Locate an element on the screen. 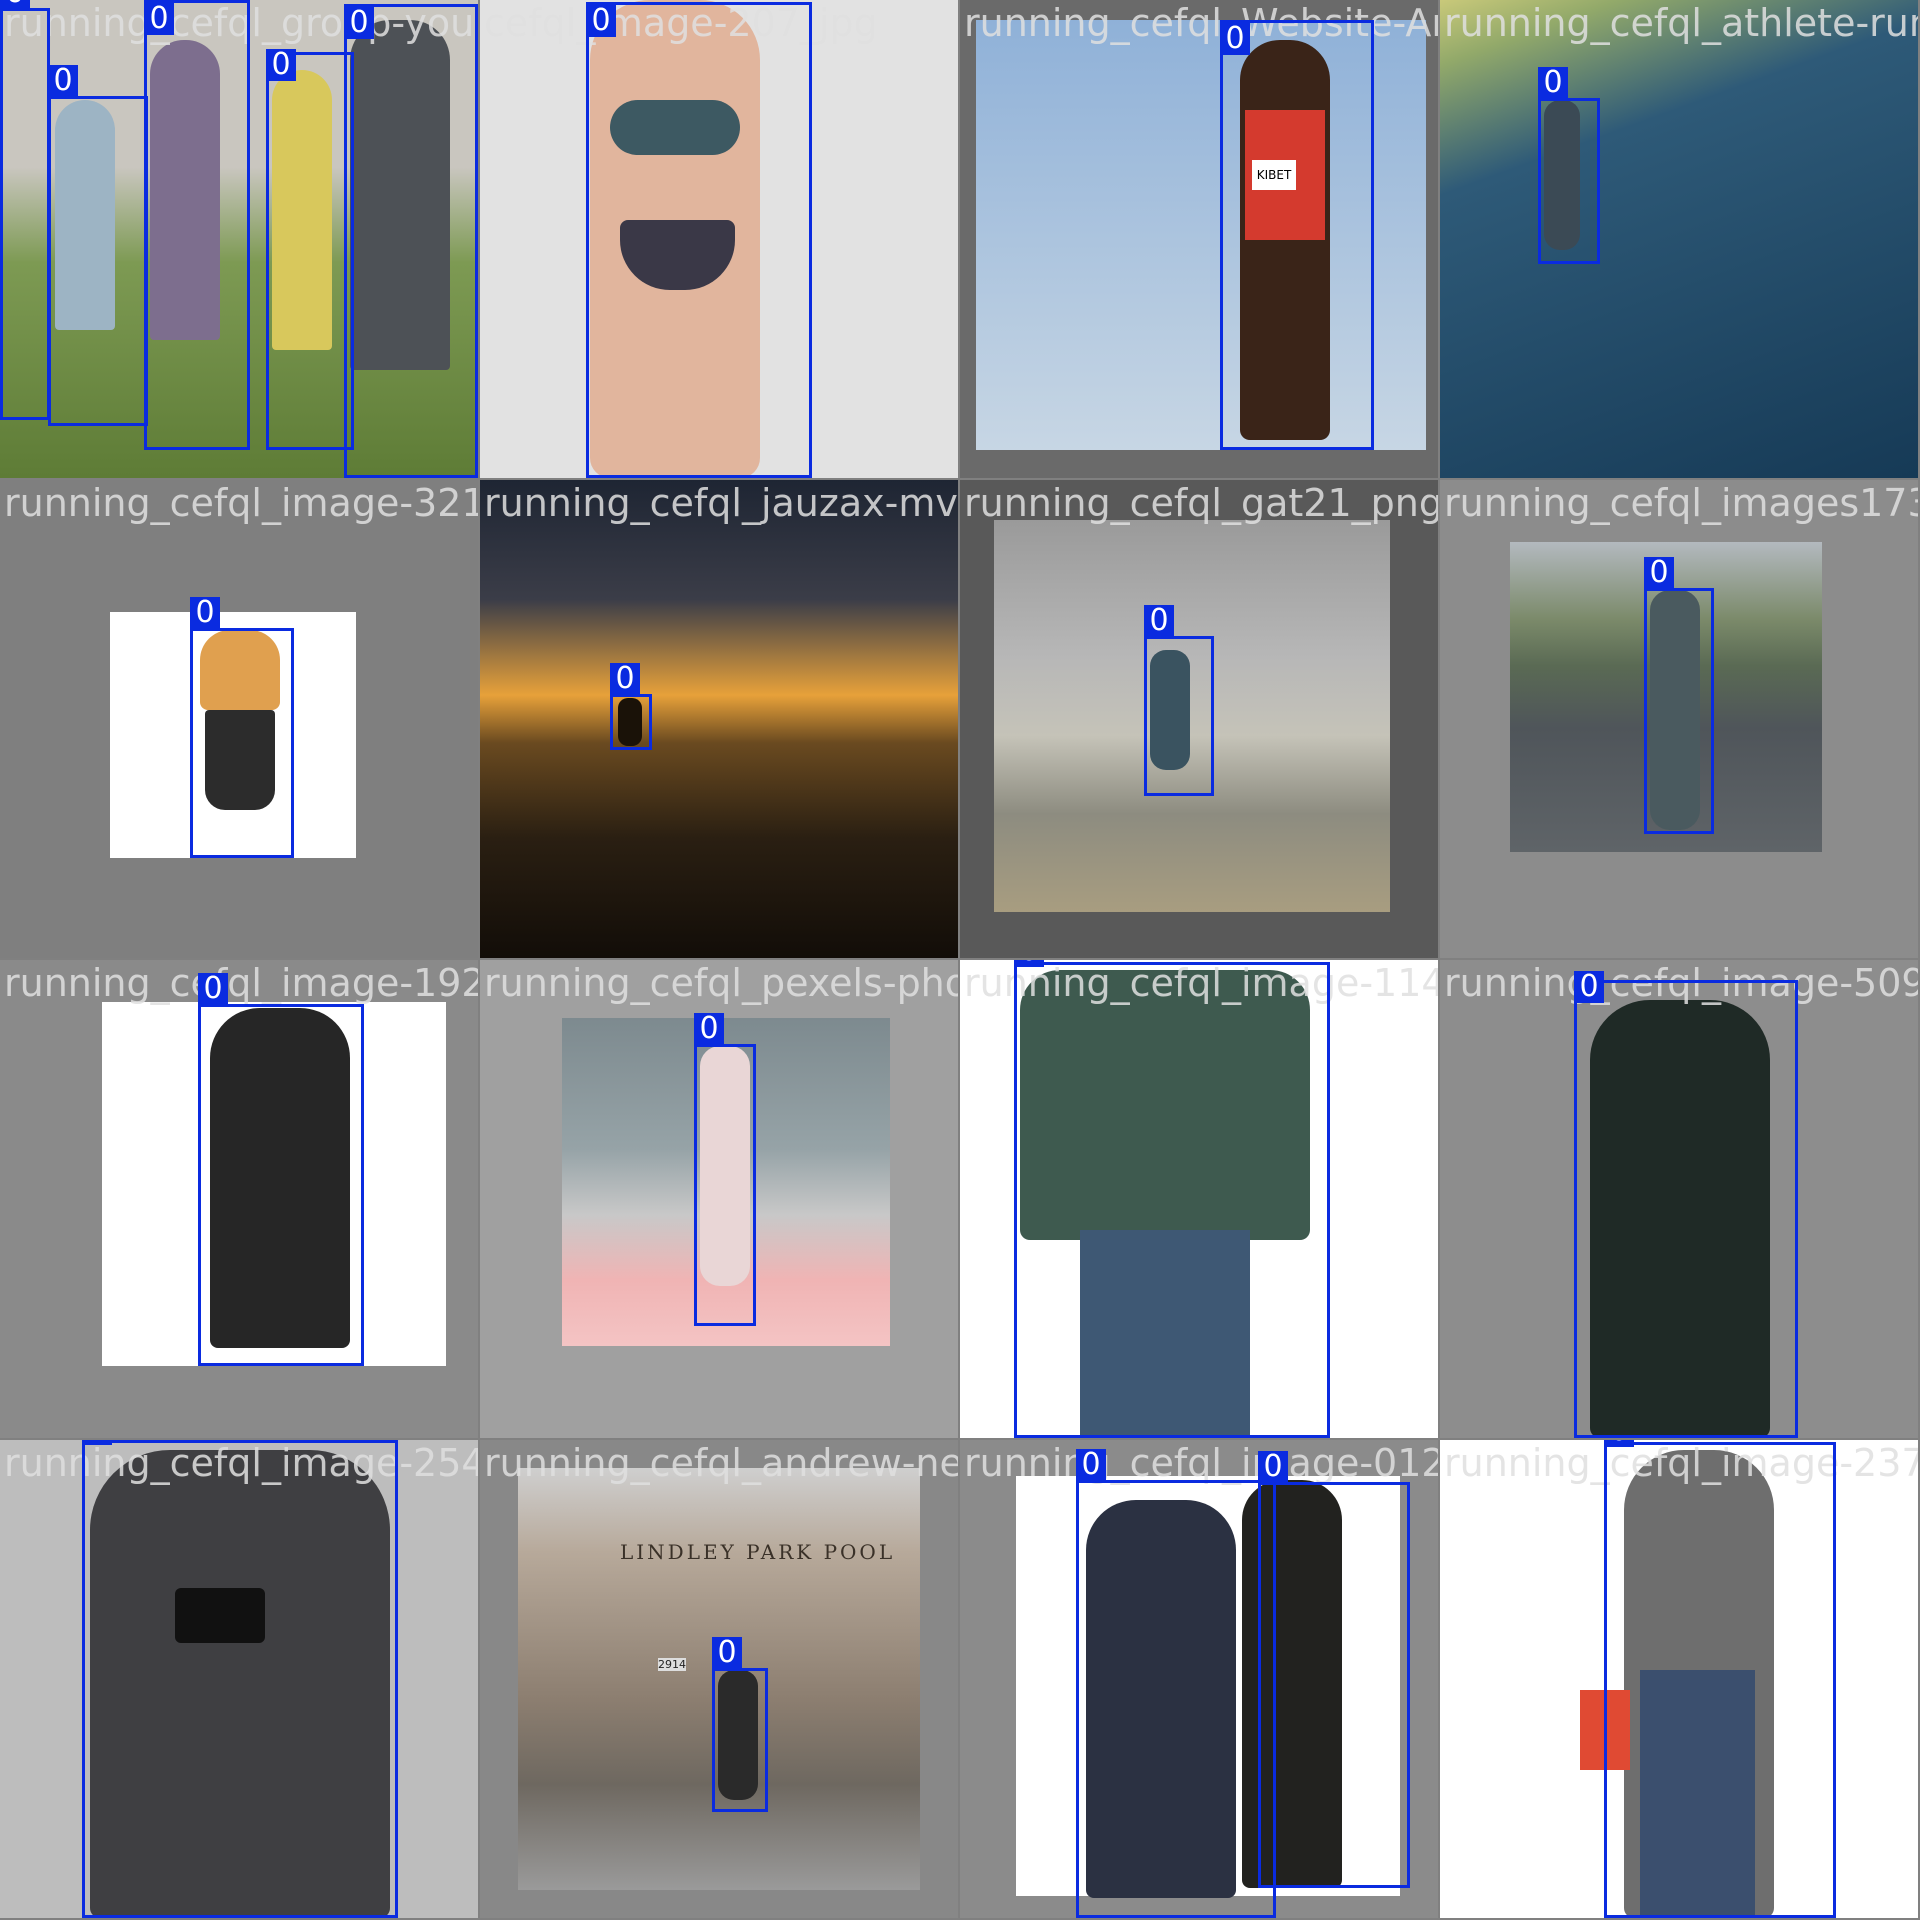 This screenshot has height=1920, width=1920. door-number: 2914 is located at coordinates (672, 1664).